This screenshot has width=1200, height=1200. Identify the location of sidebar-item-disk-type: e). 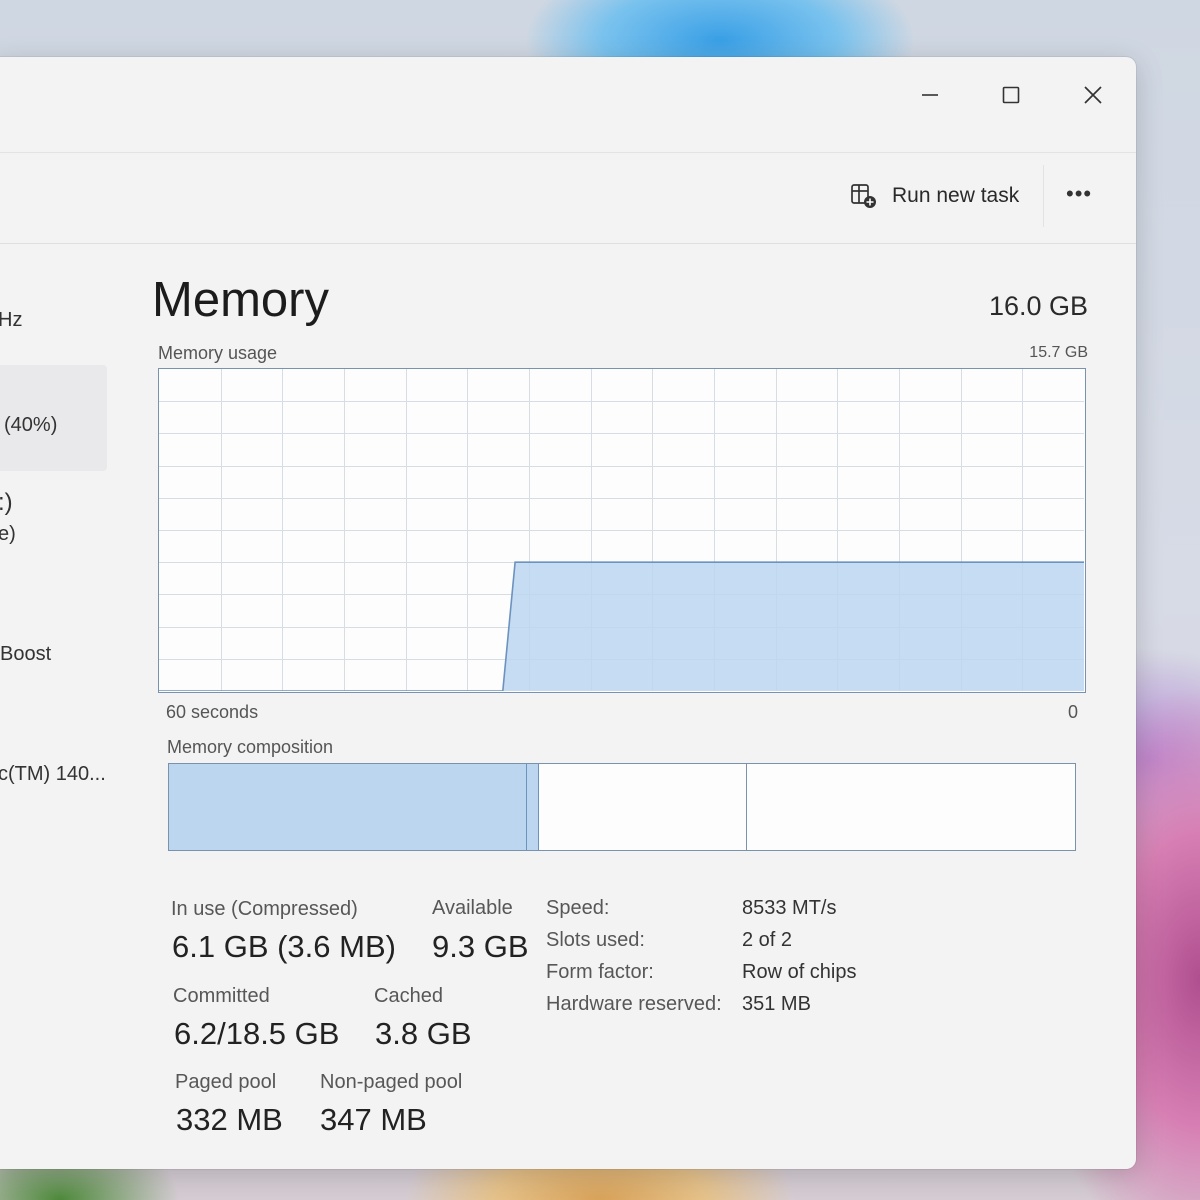
(8, 534).